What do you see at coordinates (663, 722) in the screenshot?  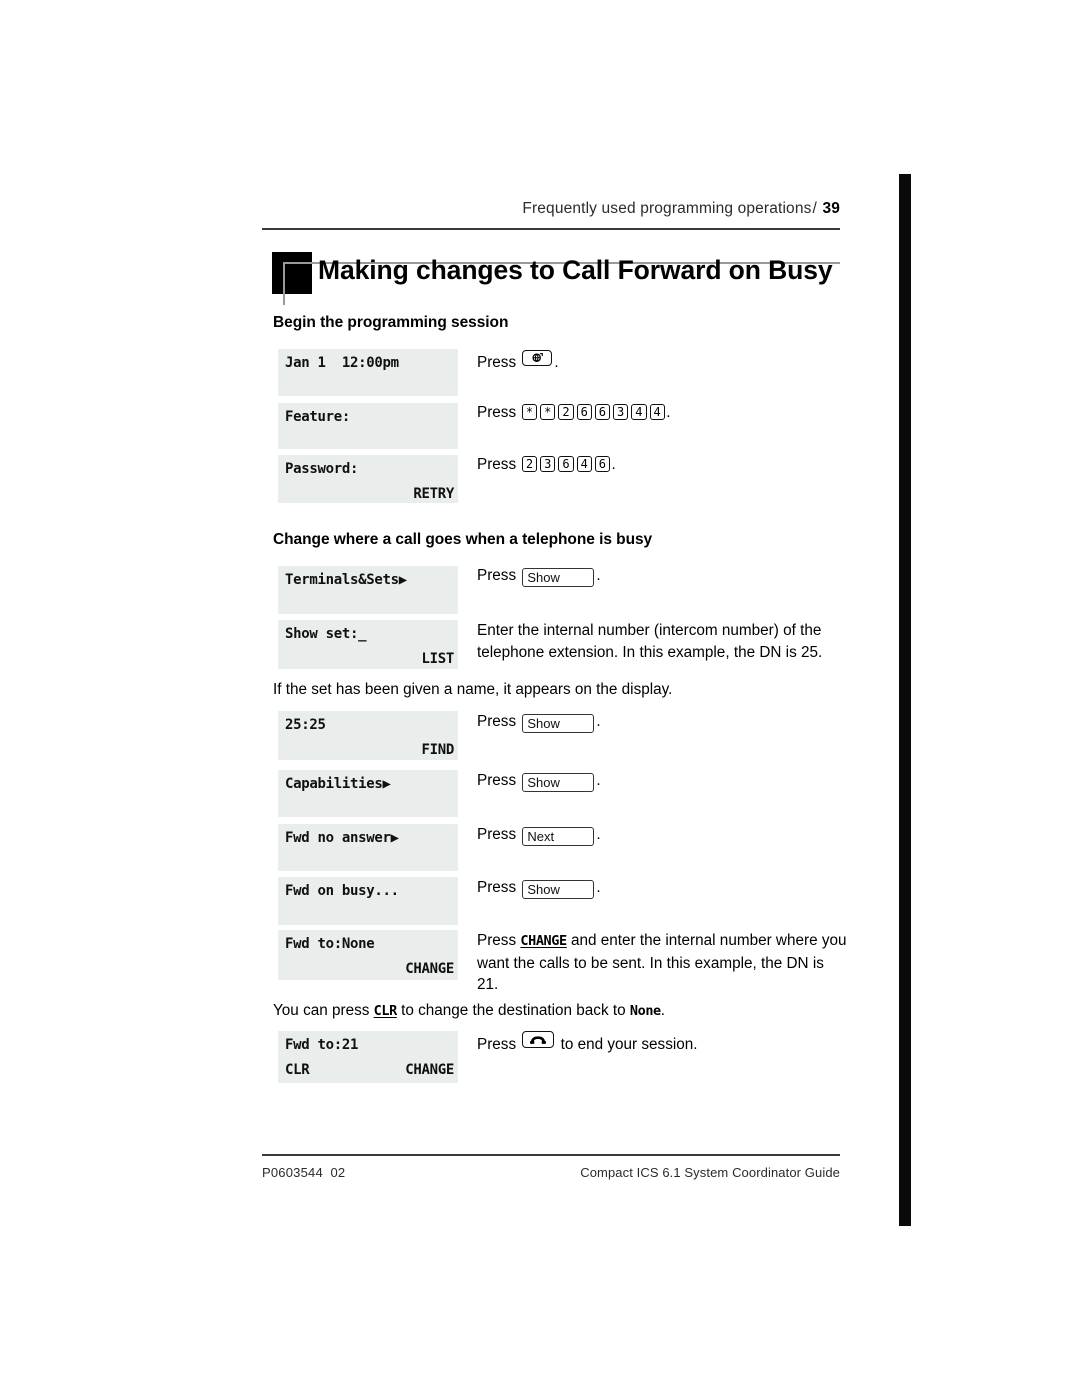 I see `instruction-press-show-dn: Press Show.` at bounding box center [663, 722].